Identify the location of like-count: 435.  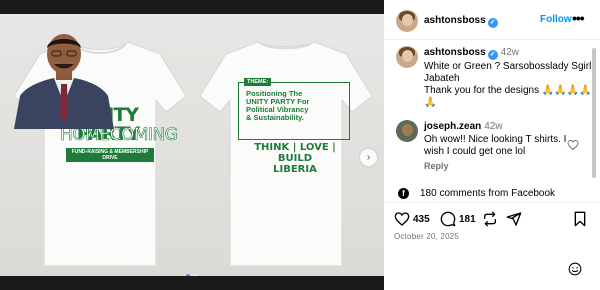
(421, 219).